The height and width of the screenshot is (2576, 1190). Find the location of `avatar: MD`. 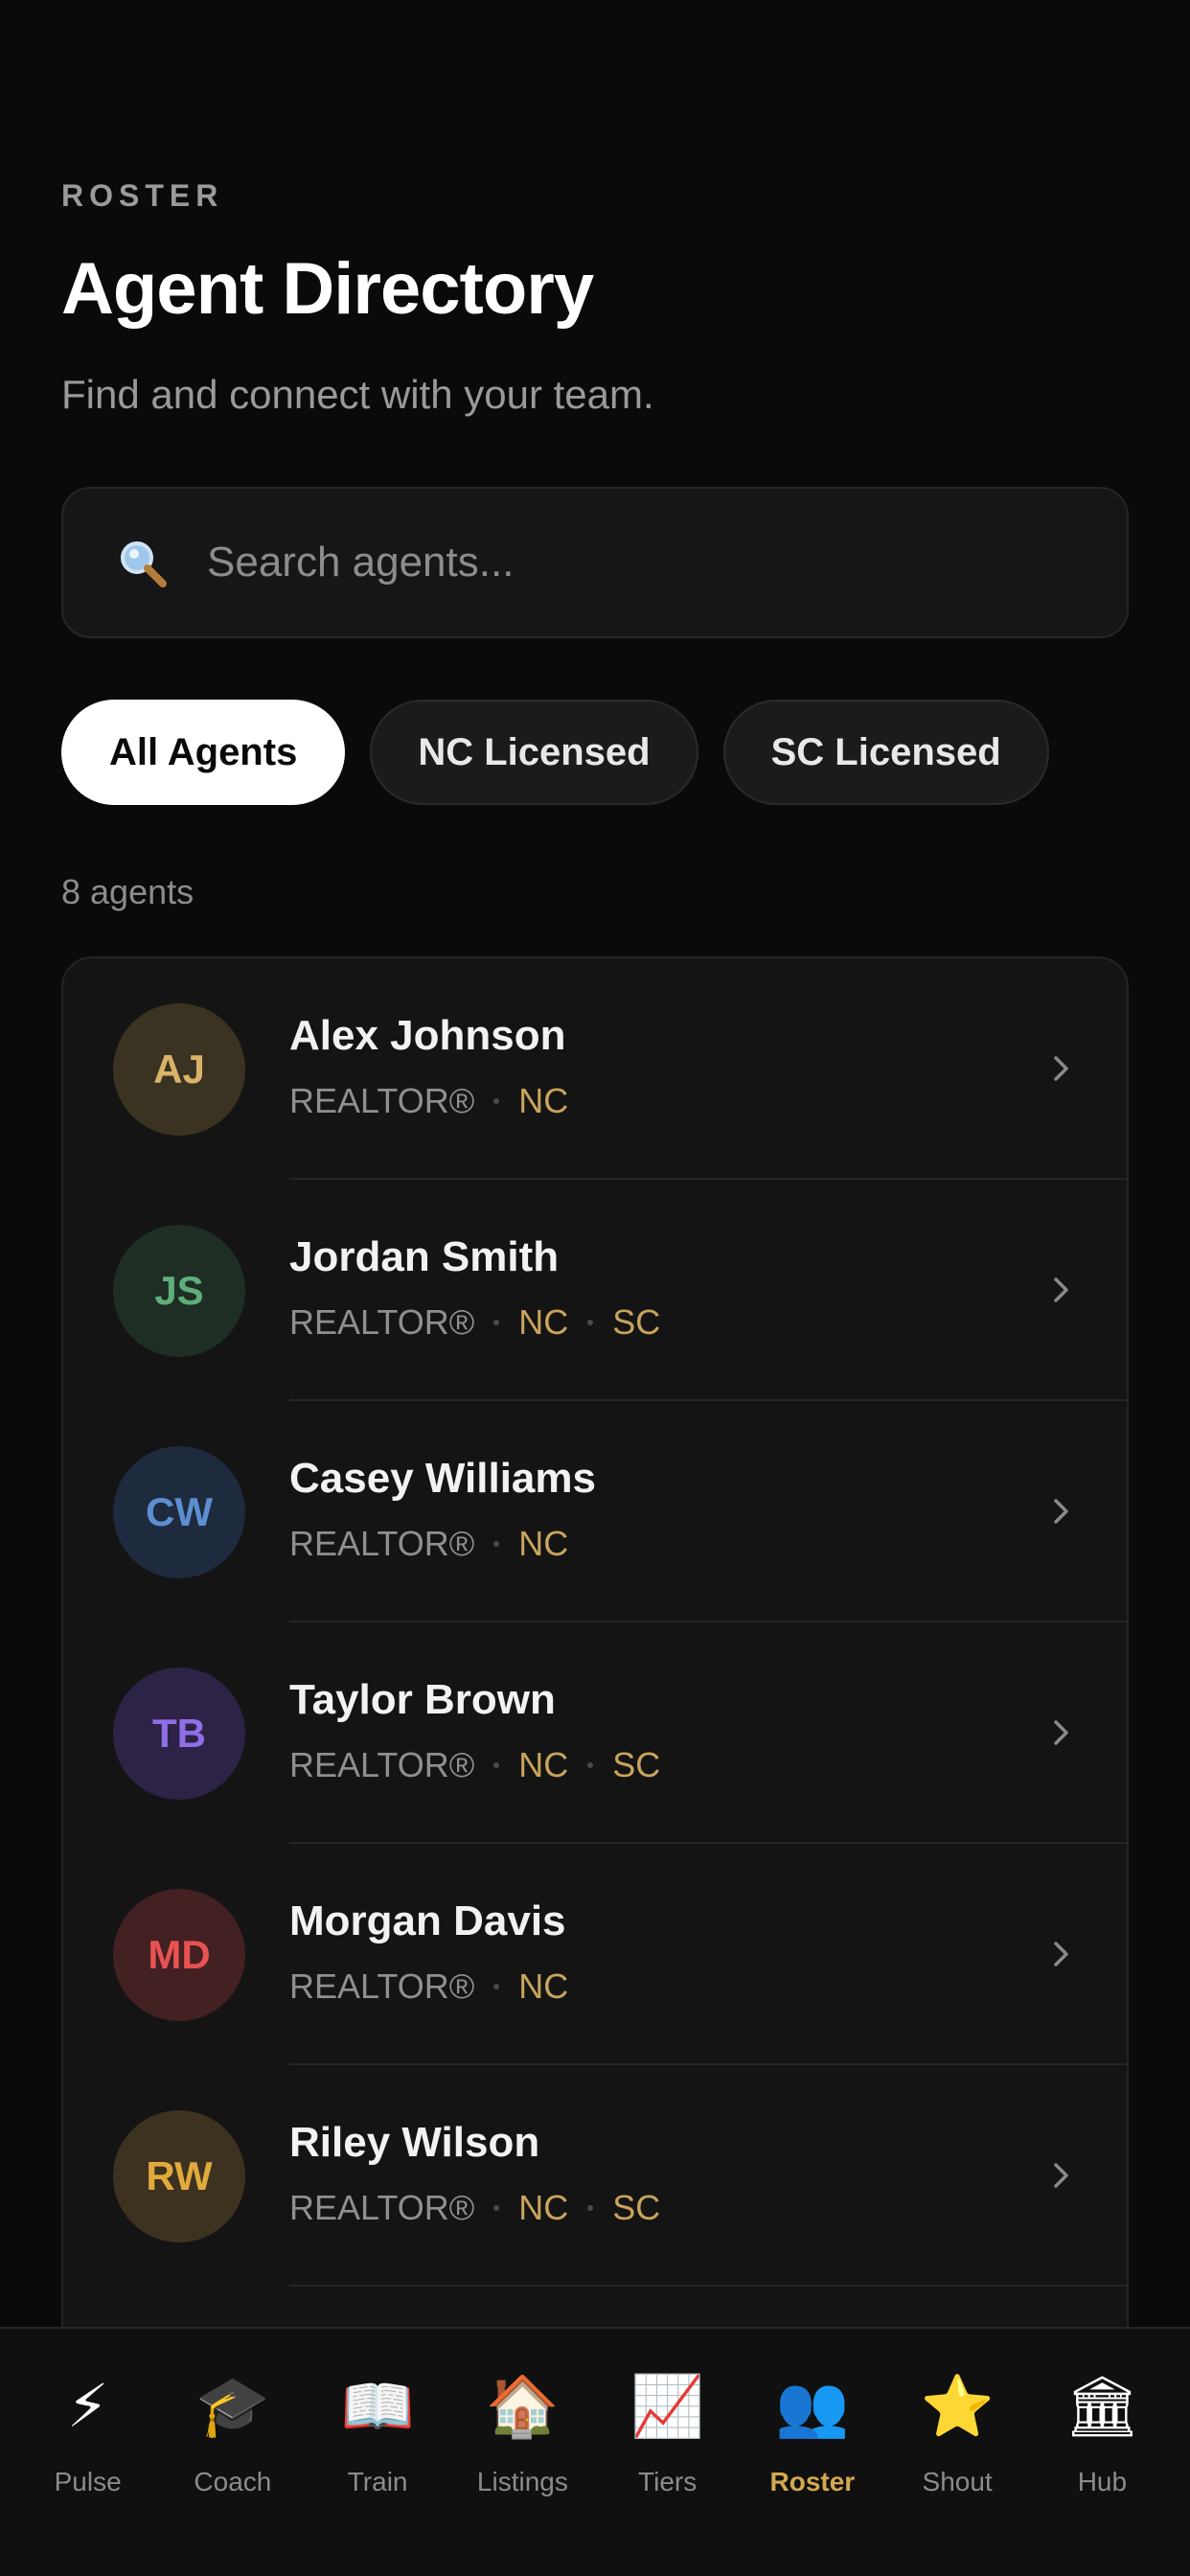

avatar: MD is located at coordinates (179, 1955).